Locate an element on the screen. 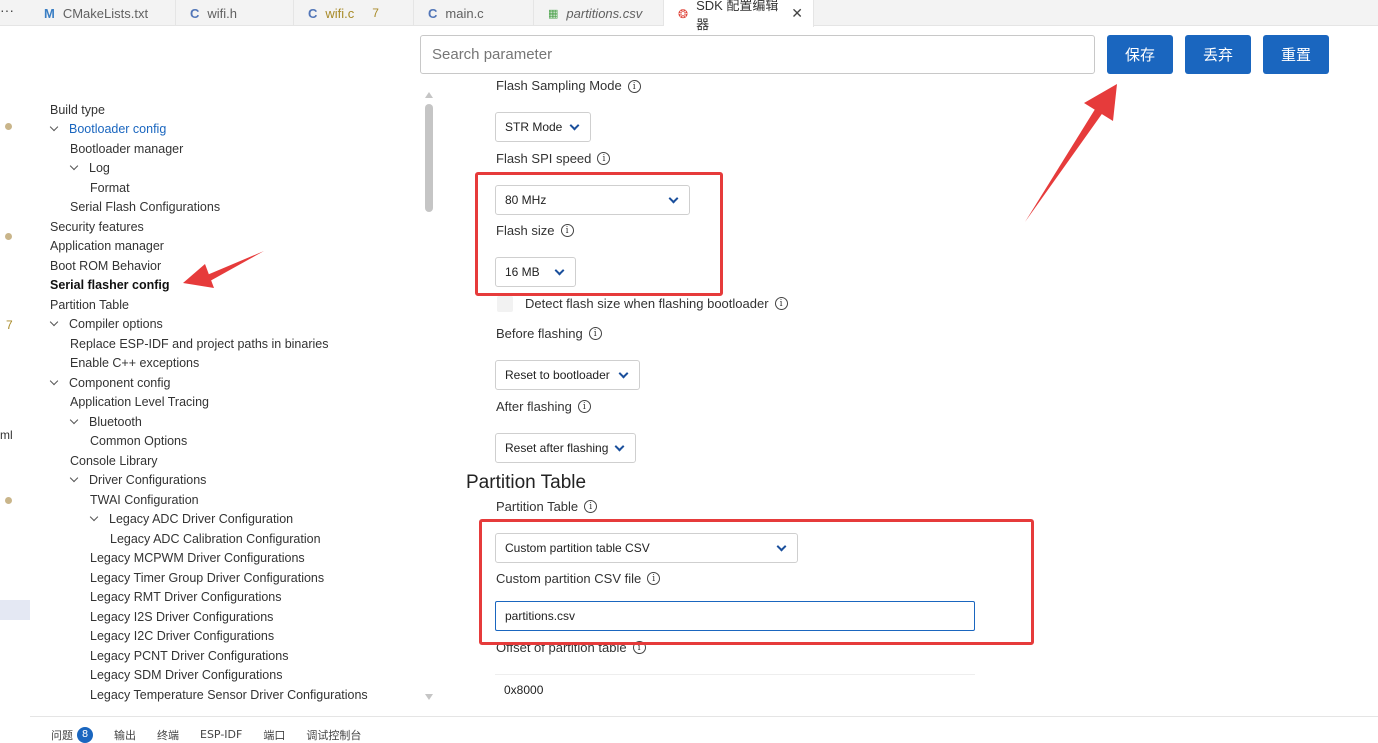 This screenshot has width=1378, height=743. label-text: Flash Sampling Mode is located at coordinates (559, 86).